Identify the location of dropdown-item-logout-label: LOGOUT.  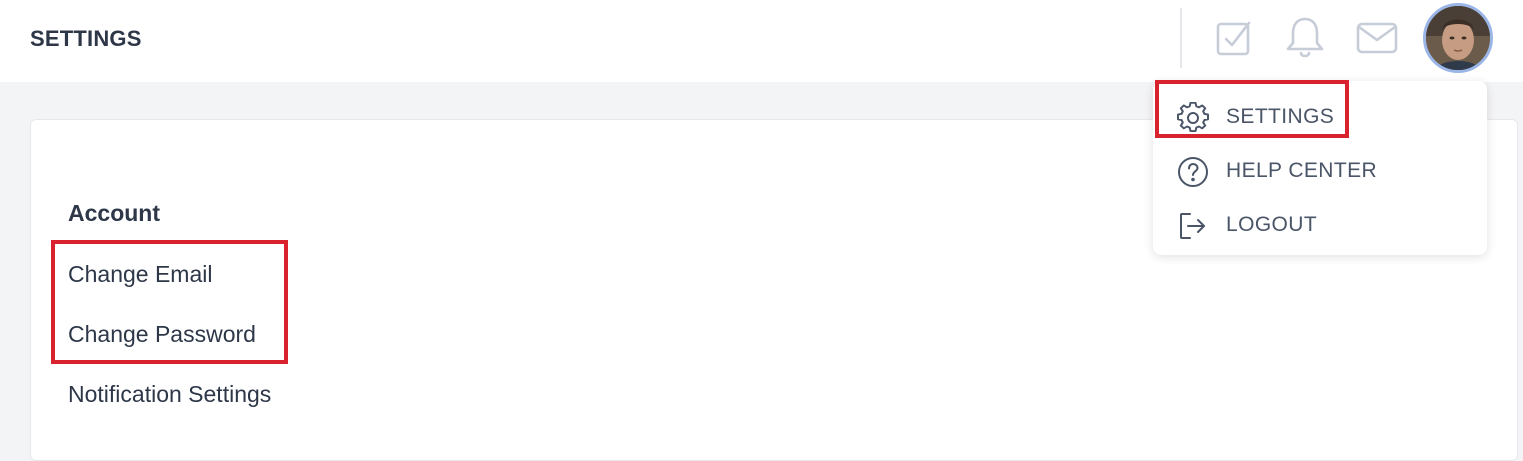
(1272, 224).